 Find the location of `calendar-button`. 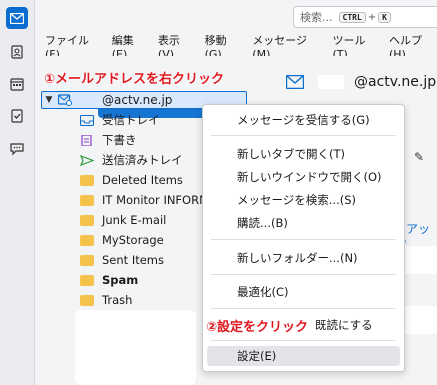

calendar-button is located at coordinates (17, 84).